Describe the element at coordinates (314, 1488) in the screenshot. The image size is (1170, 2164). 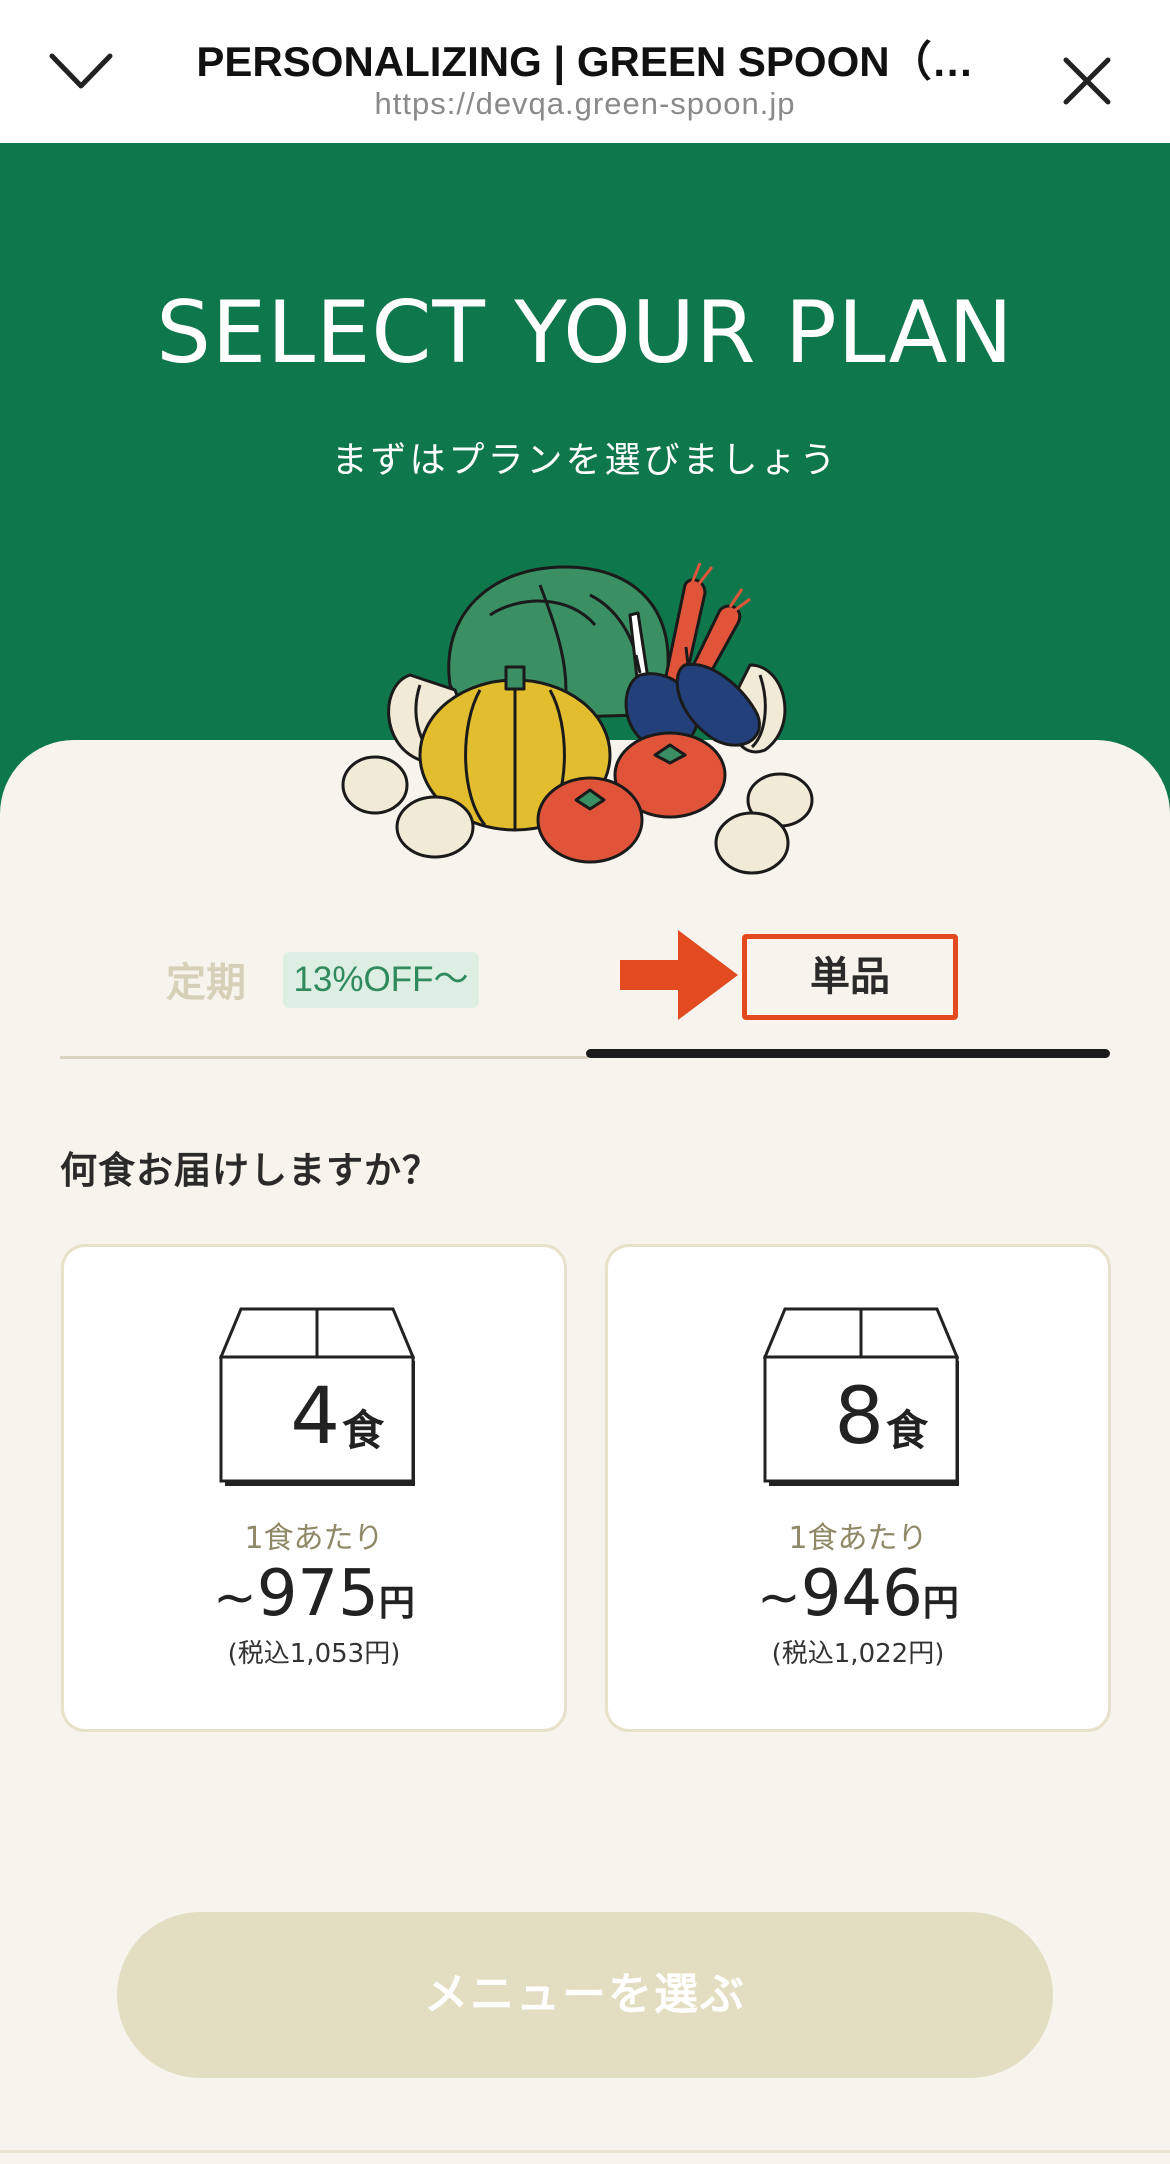
I see `plan-card-4: 4 食 1食あたり ~975円 (税込1,053円)` at that location.